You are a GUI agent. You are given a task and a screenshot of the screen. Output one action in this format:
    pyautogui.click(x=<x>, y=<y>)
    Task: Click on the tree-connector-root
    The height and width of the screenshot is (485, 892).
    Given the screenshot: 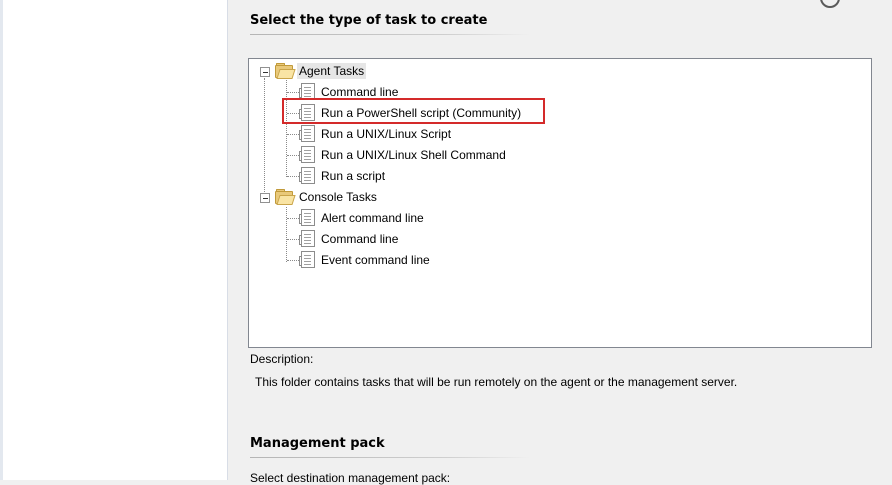 What is the action you would take?
    pyautogui.click(x=264, y=138)
    